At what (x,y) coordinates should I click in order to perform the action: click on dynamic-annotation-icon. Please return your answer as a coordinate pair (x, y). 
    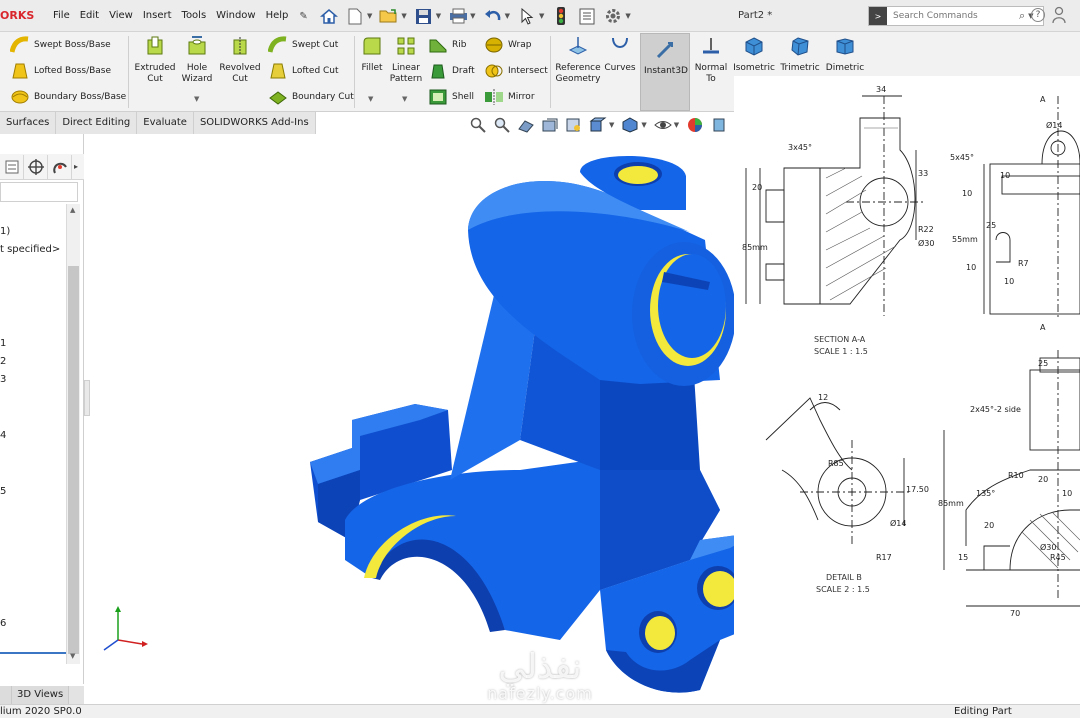
    Looking at the image, I should click on (574, 125).